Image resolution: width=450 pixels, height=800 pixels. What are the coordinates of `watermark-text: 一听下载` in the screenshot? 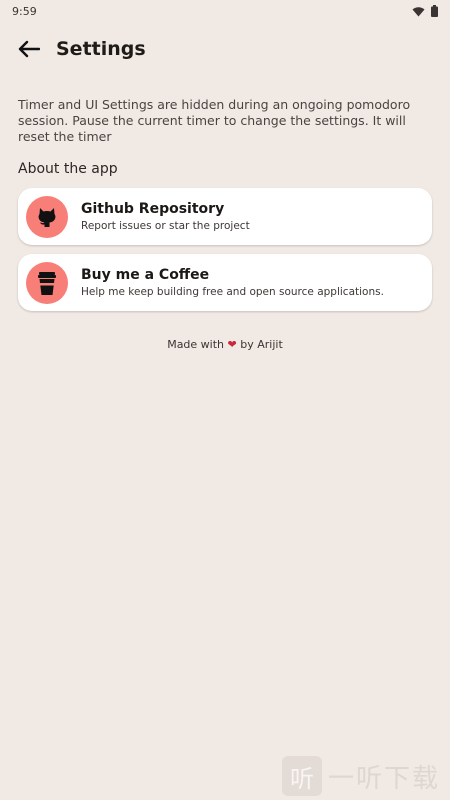 It's located at (383, 778).